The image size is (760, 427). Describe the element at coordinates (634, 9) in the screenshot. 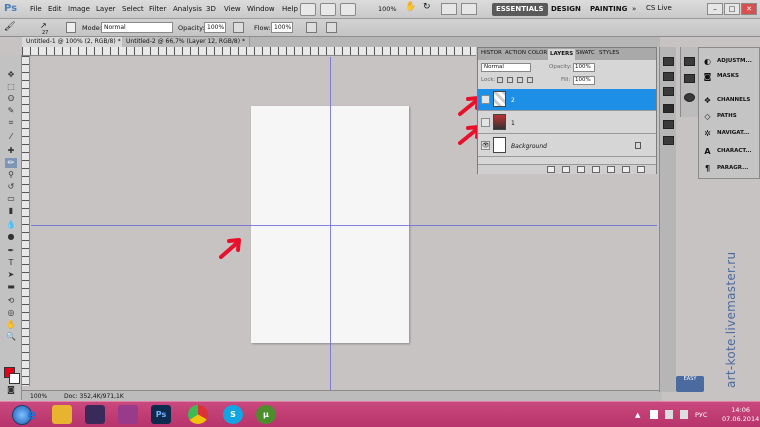

I see `workspace-more-button: »` at that location.